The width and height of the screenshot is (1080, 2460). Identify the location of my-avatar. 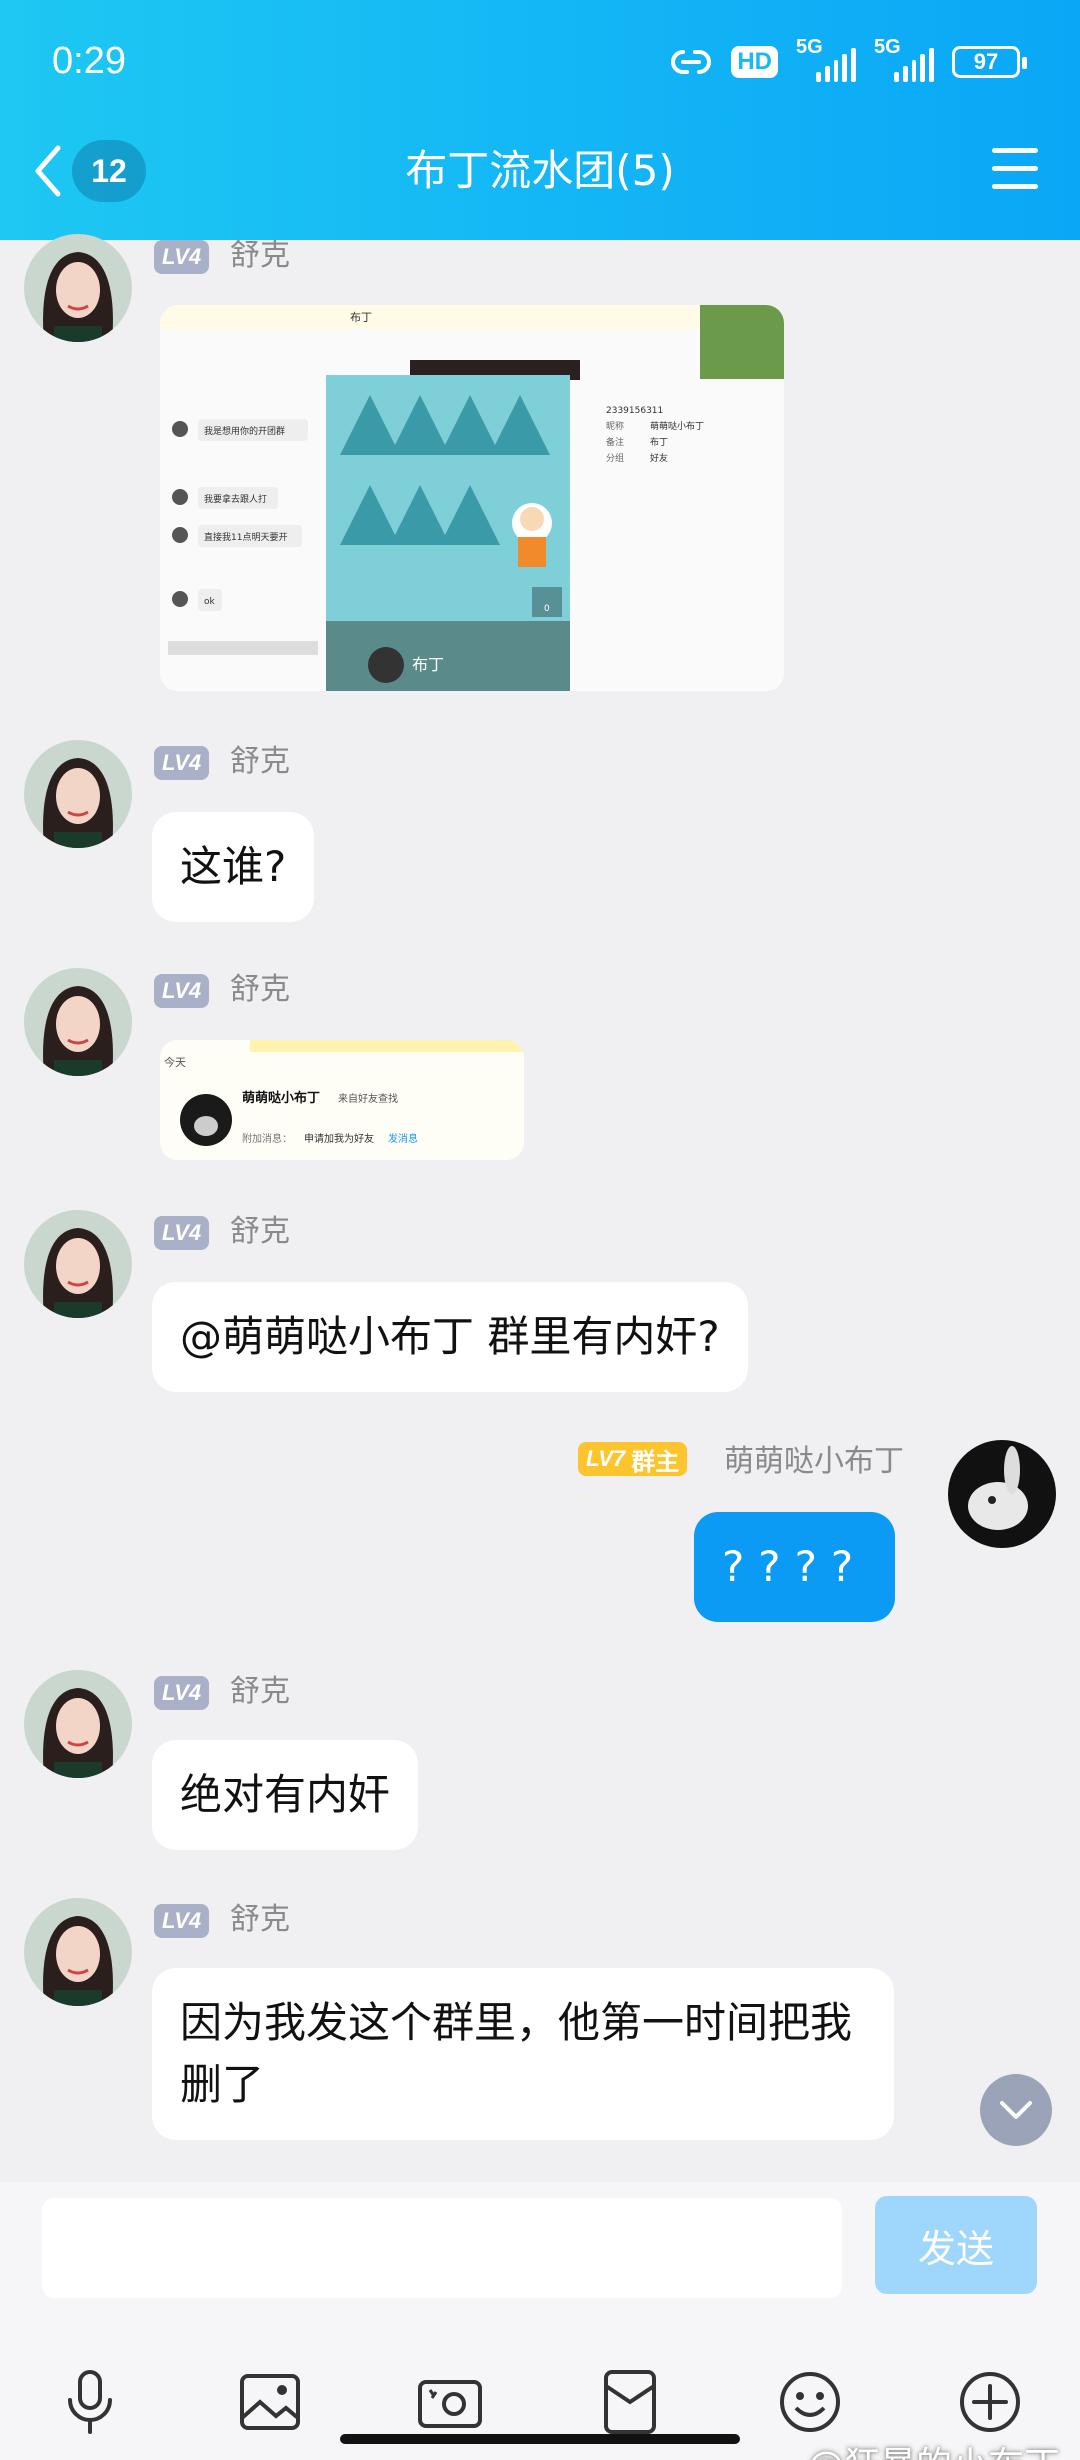
(1002, 1494).